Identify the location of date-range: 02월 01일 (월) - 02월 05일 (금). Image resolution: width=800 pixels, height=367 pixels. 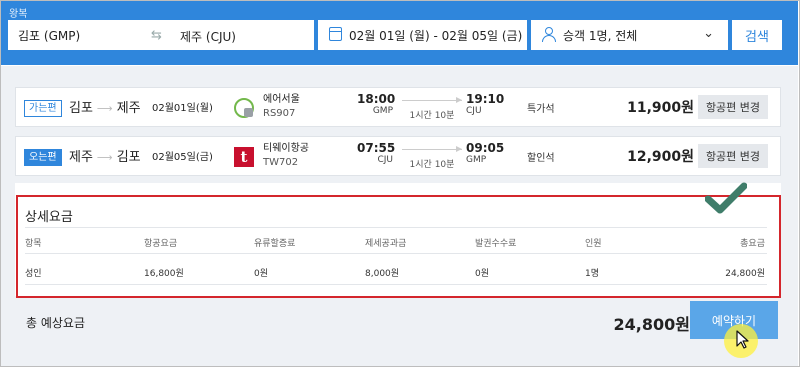
(435, 35).